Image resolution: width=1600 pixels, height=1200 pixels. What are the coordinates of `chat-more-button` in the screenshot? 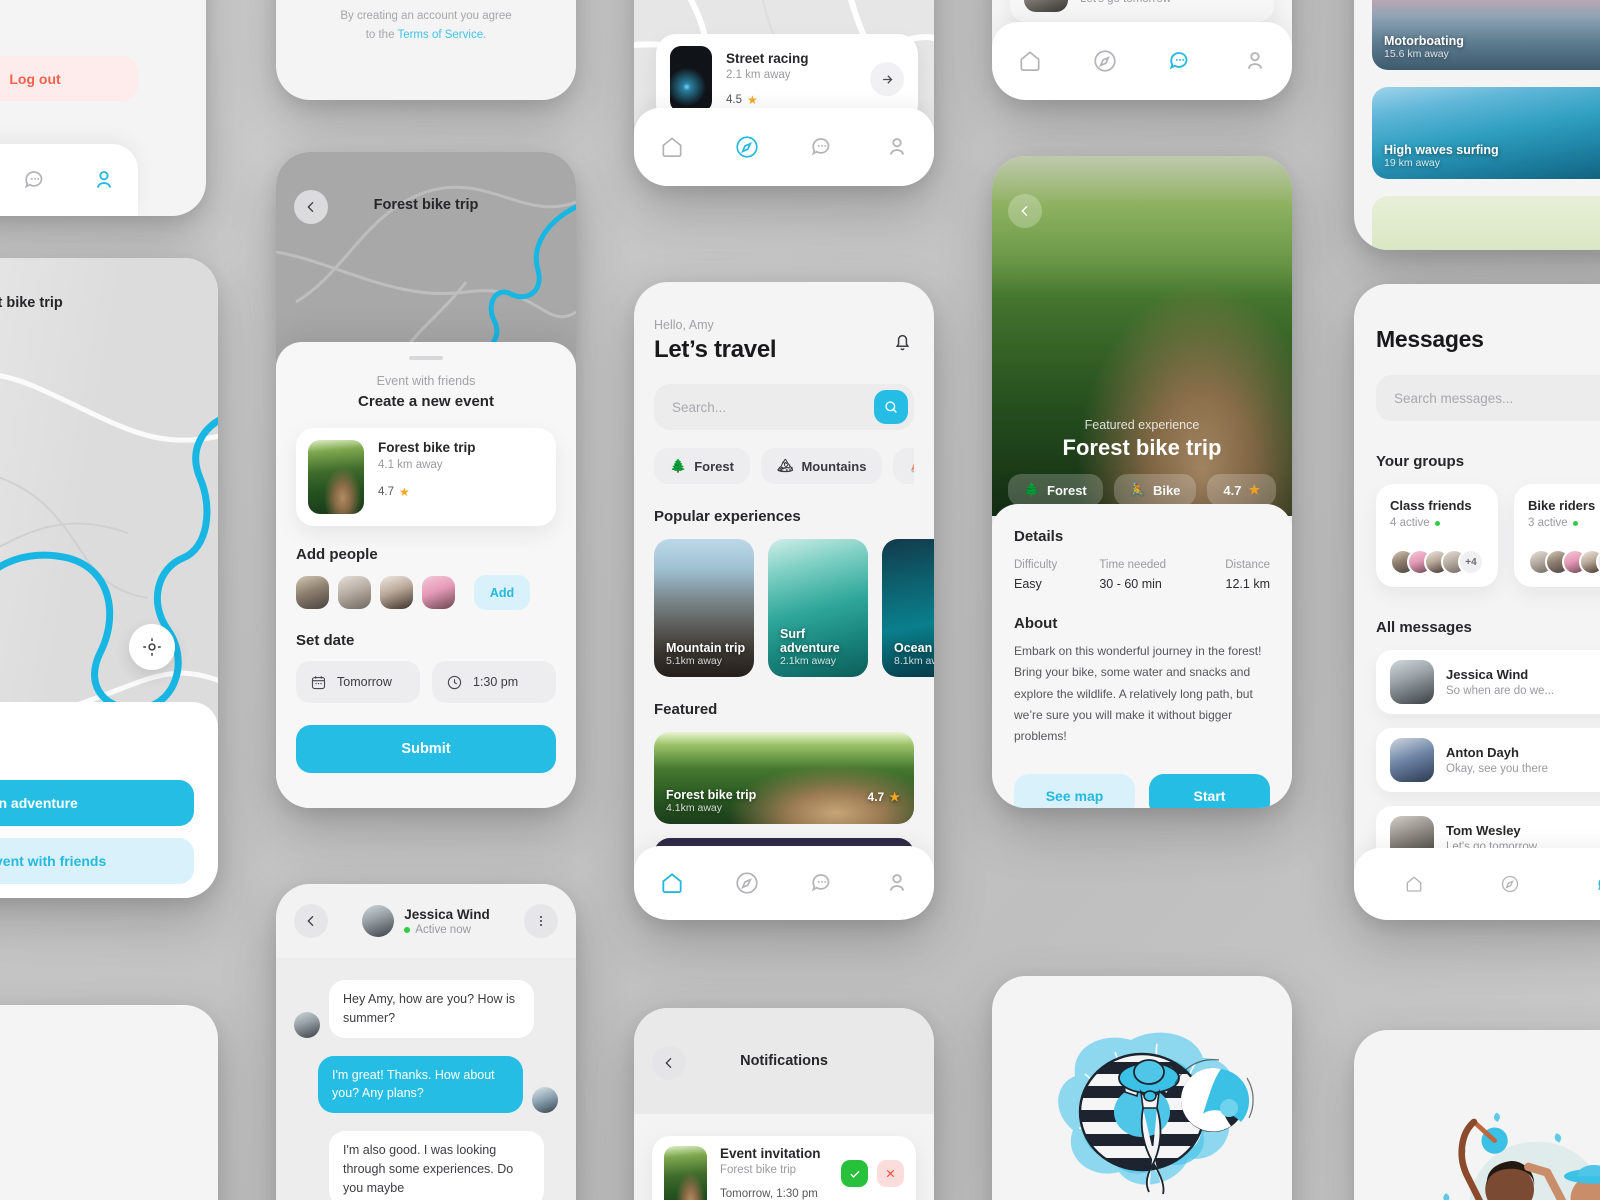 It's located at (541, 921).